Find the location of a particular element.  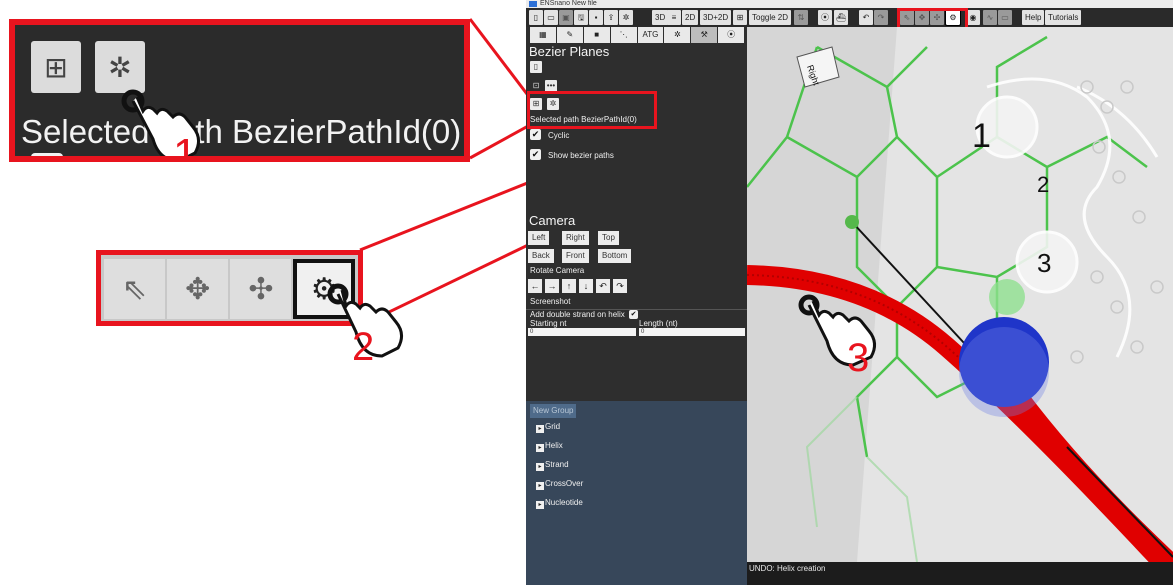

save-as-icon: ▪ is located at coordinates (596, 17).